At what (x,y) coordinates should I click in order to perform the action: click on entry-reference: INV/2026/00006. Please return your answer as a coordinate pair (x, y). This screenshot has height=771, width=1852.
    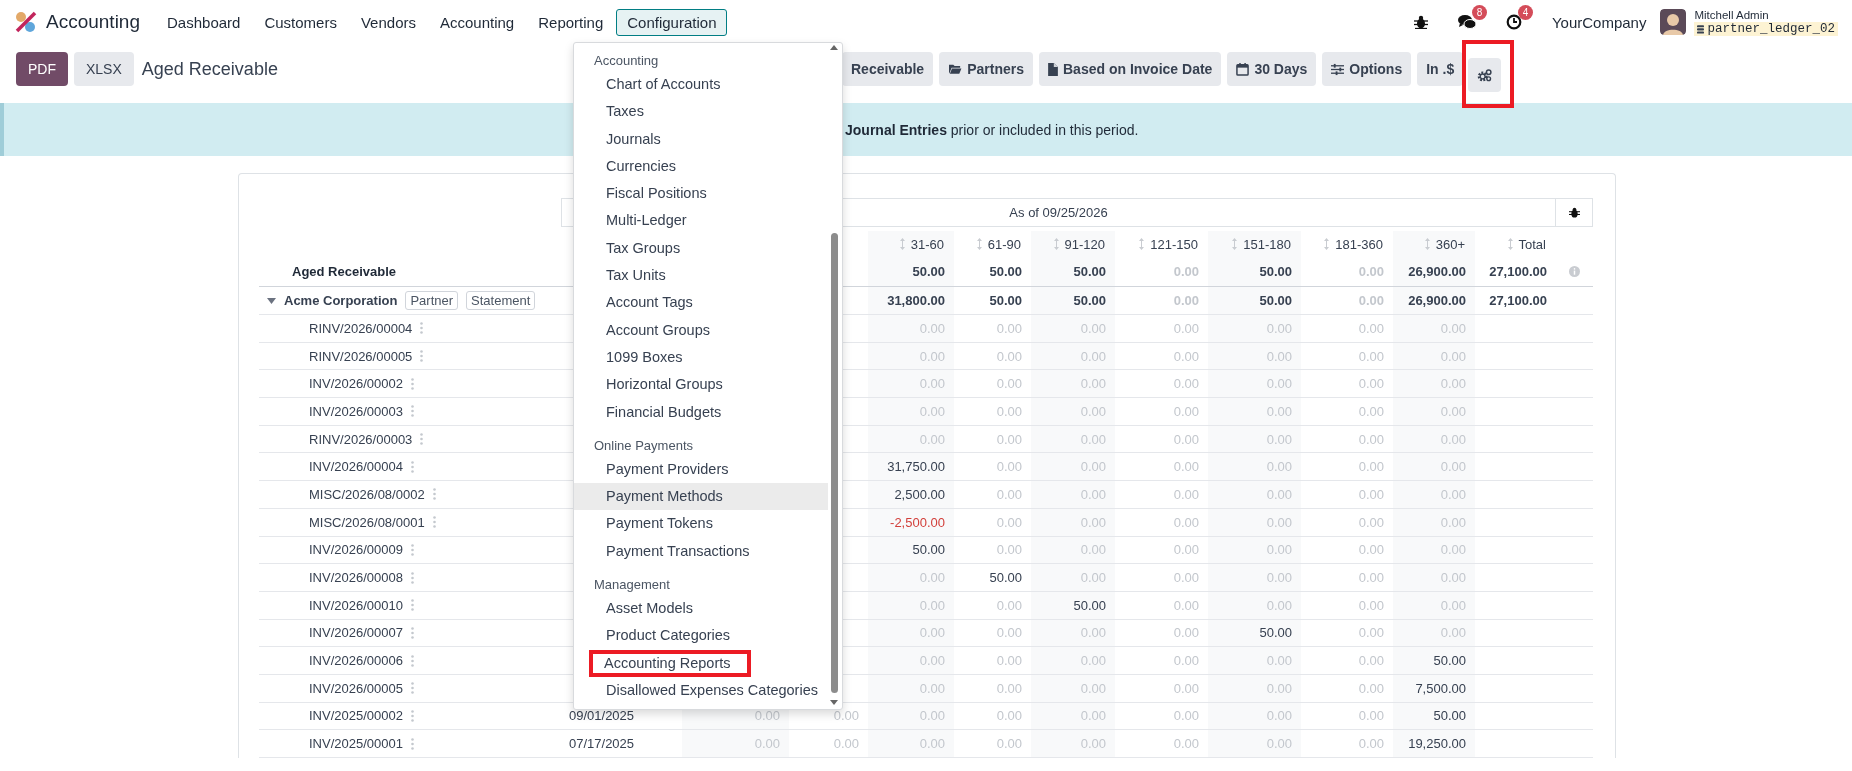
    Looking at the image, I should click on (356, 661).